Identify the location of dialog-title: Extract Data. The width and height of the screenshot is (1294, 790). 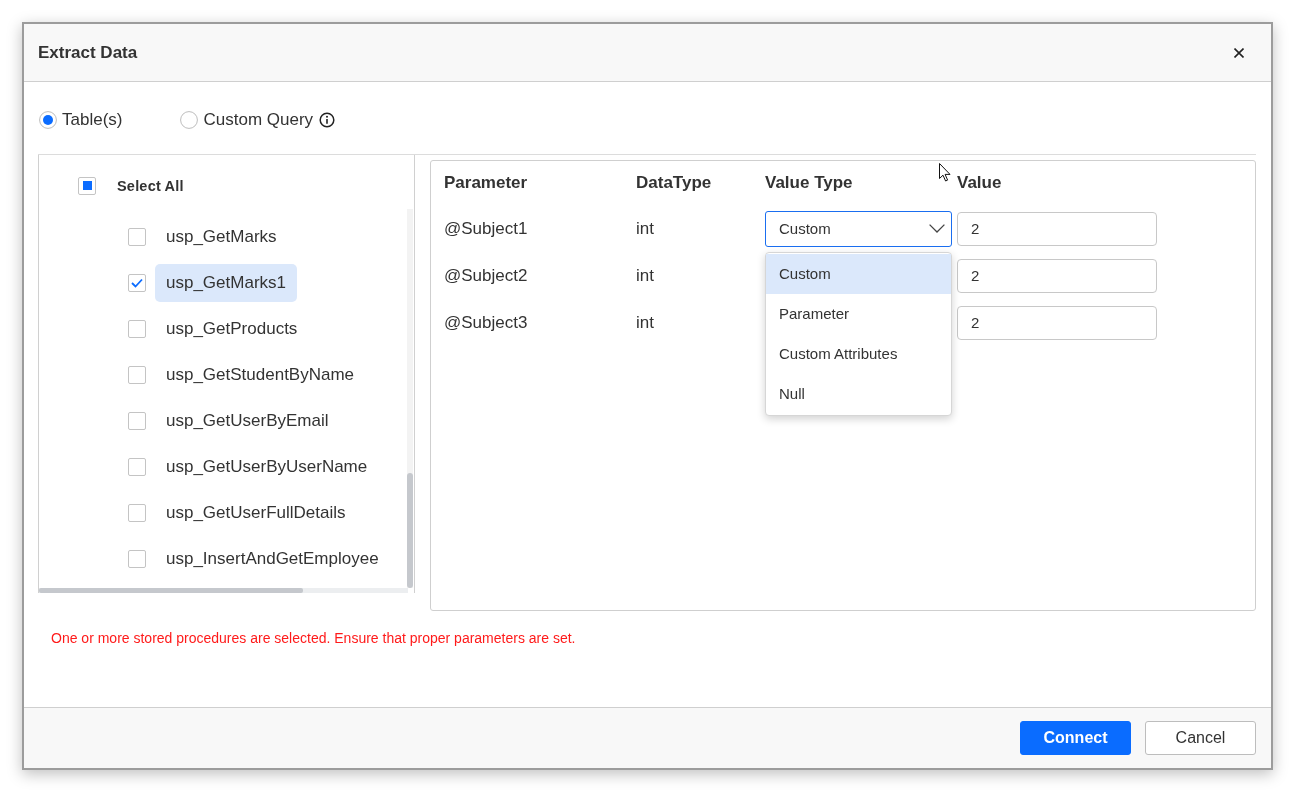
(88, 52).